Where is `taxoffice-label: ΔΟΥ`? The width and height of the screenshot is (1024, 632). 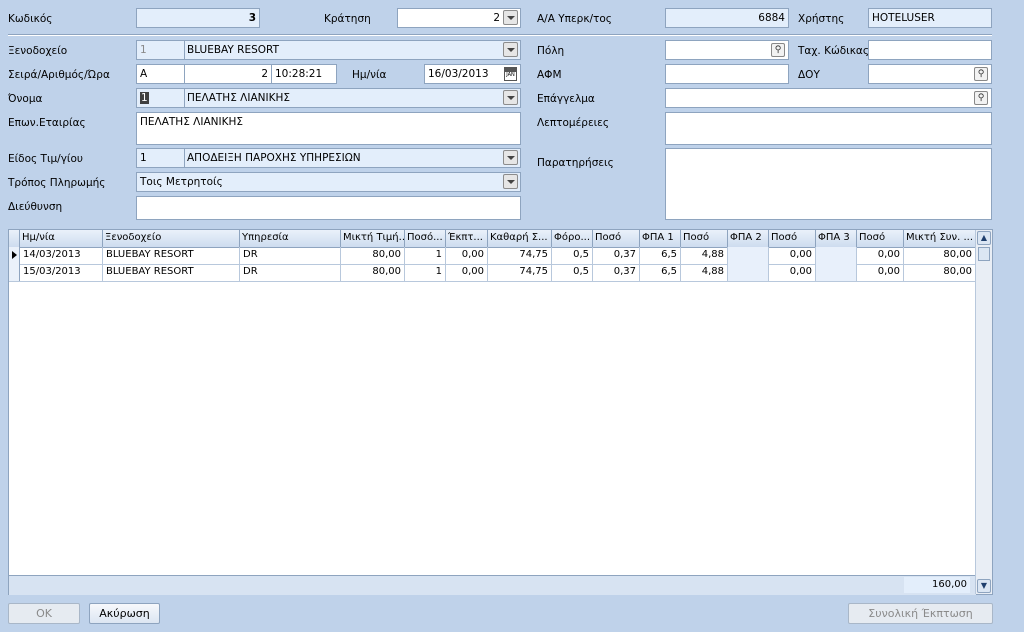 taxoffice-label: ΔΟΥ is located at coordinates (809, 75).